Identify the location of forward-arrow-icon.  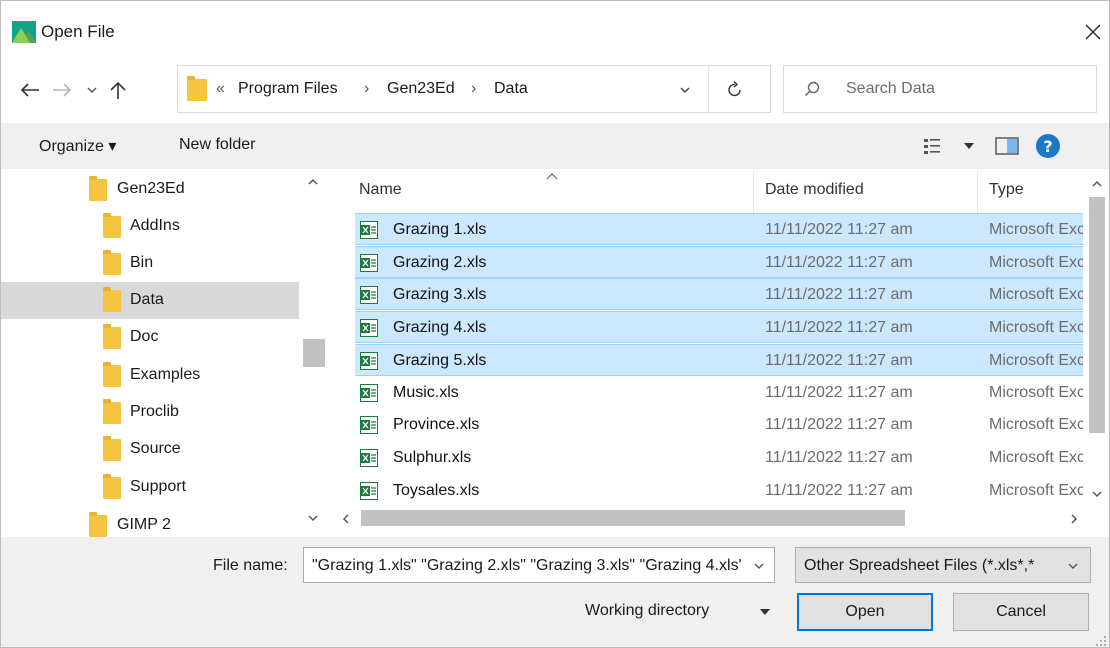
(62, 90).